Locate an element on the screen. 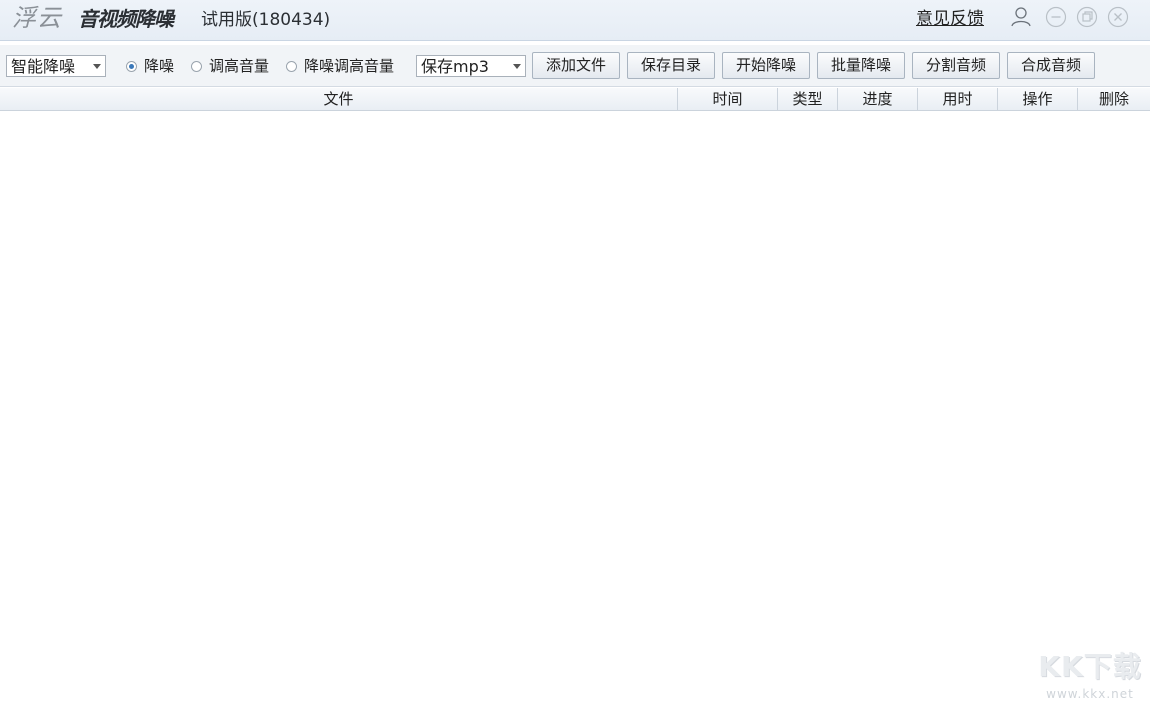  save-directory-button: 保存目录 is located at coordinates (671, 65).